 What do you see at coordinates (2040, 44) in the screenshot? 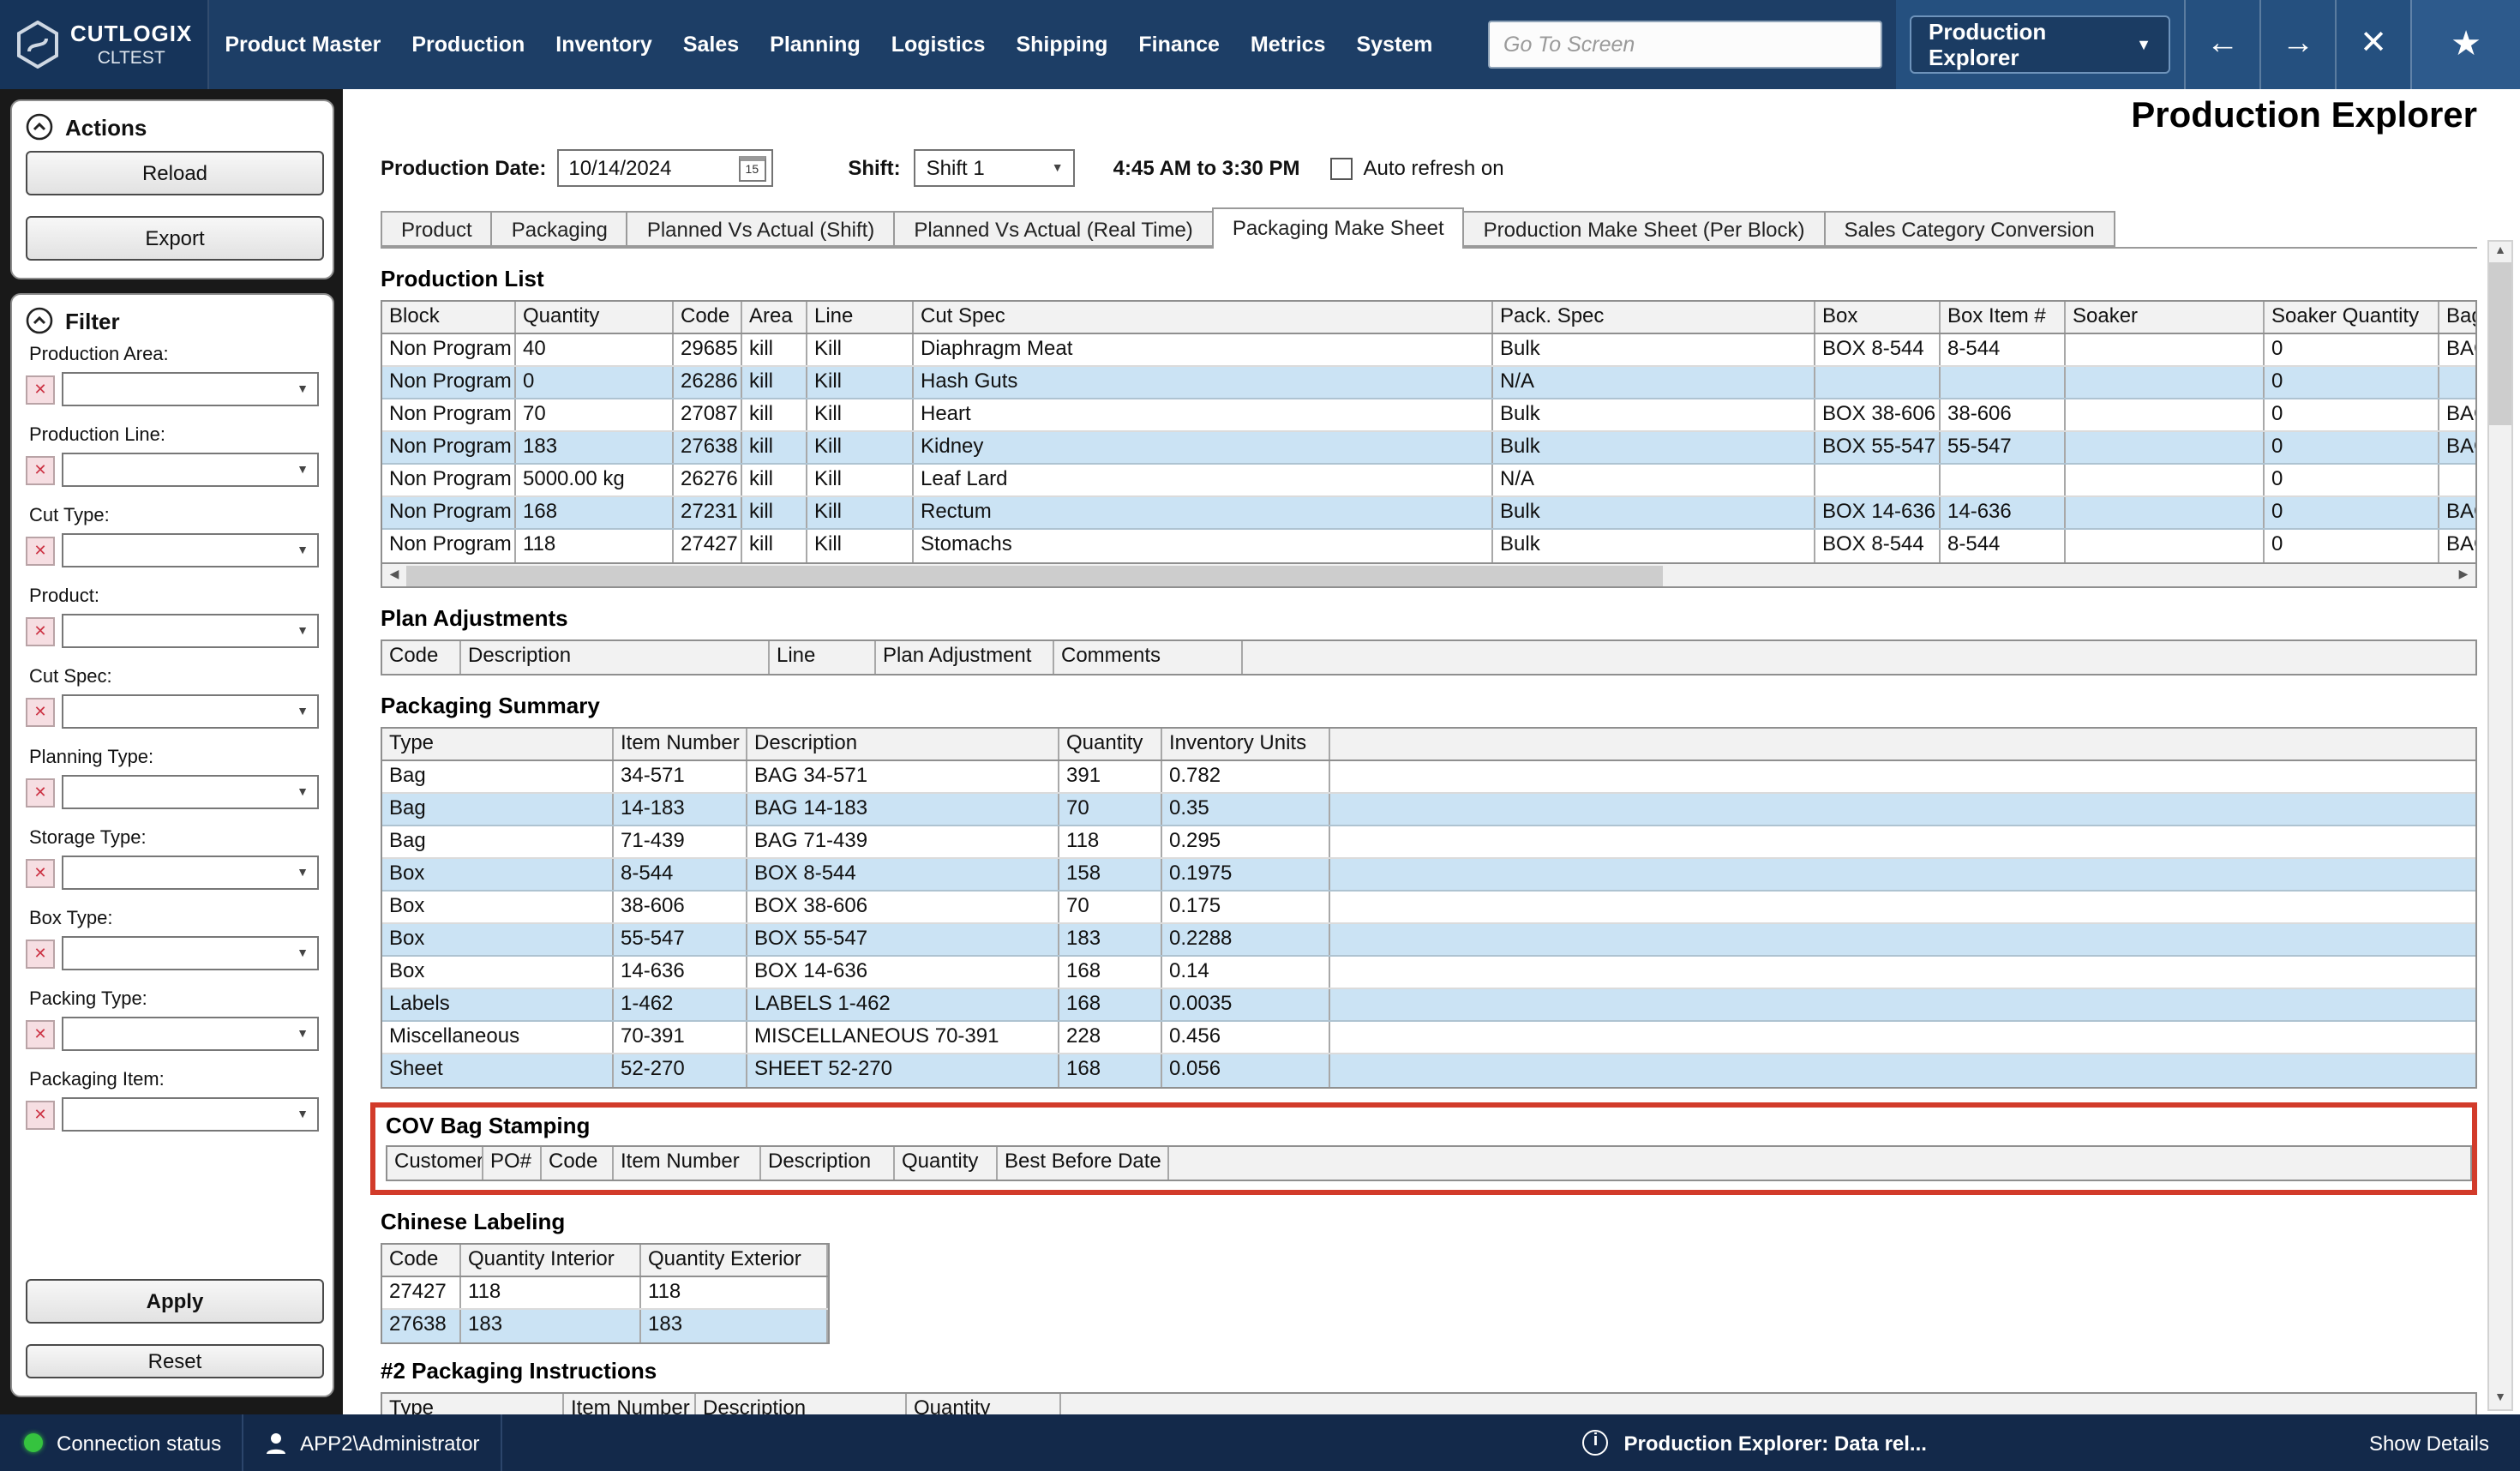
I see `screen-selector-dropdown: Production Explorer ▼` at bounding box center [2040, 44].